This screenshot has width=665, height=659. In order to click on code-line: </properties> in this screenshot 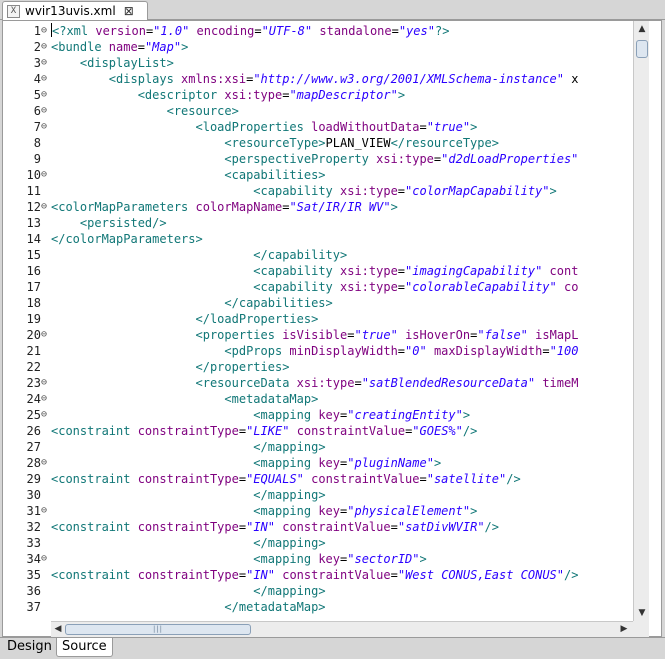, I will do `click(170, 367)`.